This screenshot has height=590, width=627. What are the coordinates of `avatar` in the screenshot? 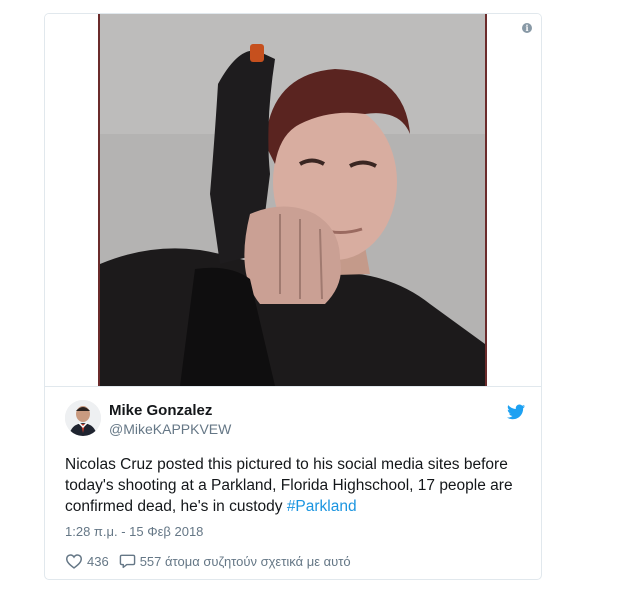 It's located at (83, 418).